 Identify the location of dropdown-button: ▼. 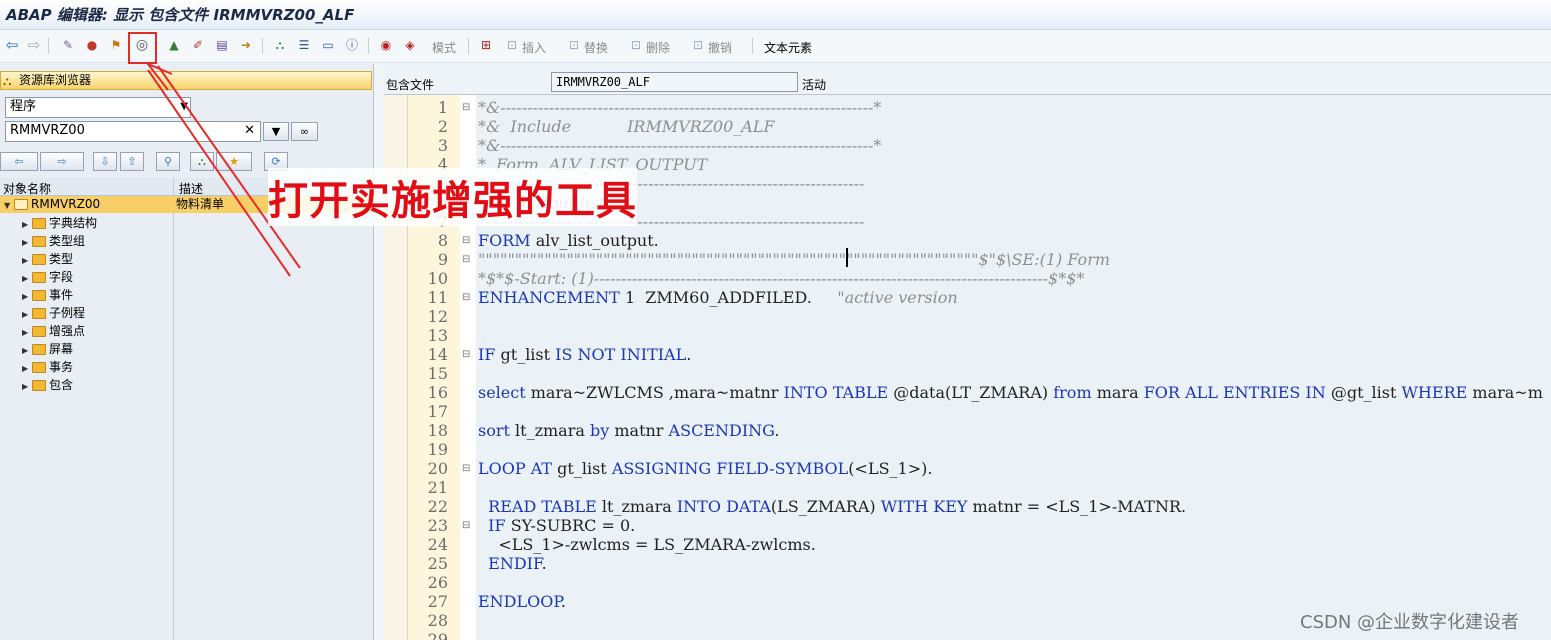
(276, 131).